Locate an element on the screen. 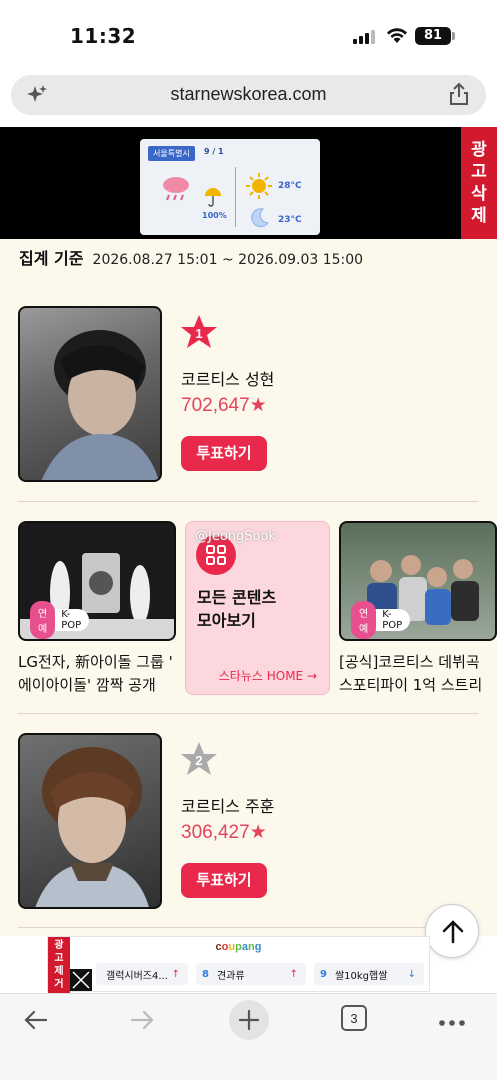  rain-cloud-icon is located at coordinates (176, 190).